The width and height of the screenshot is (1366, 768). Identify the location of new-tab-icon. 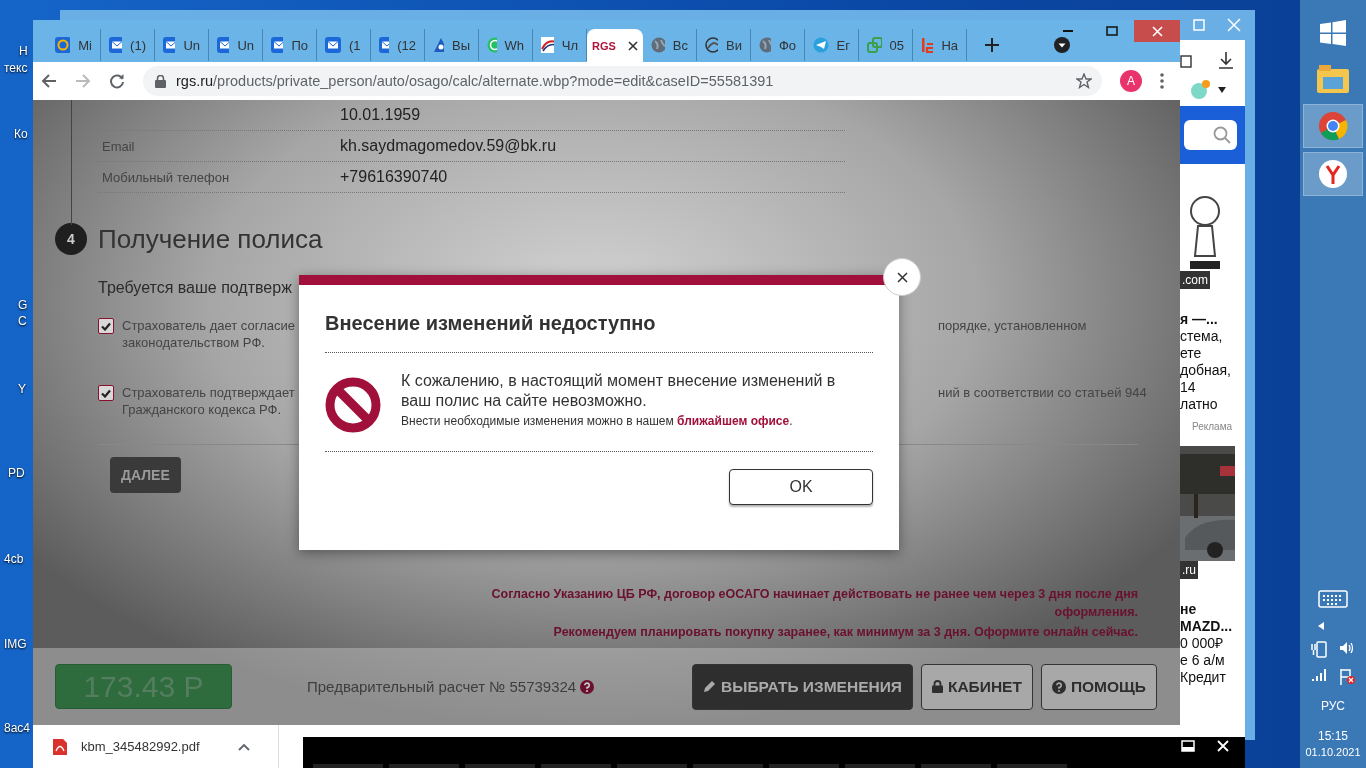
(992, 45).